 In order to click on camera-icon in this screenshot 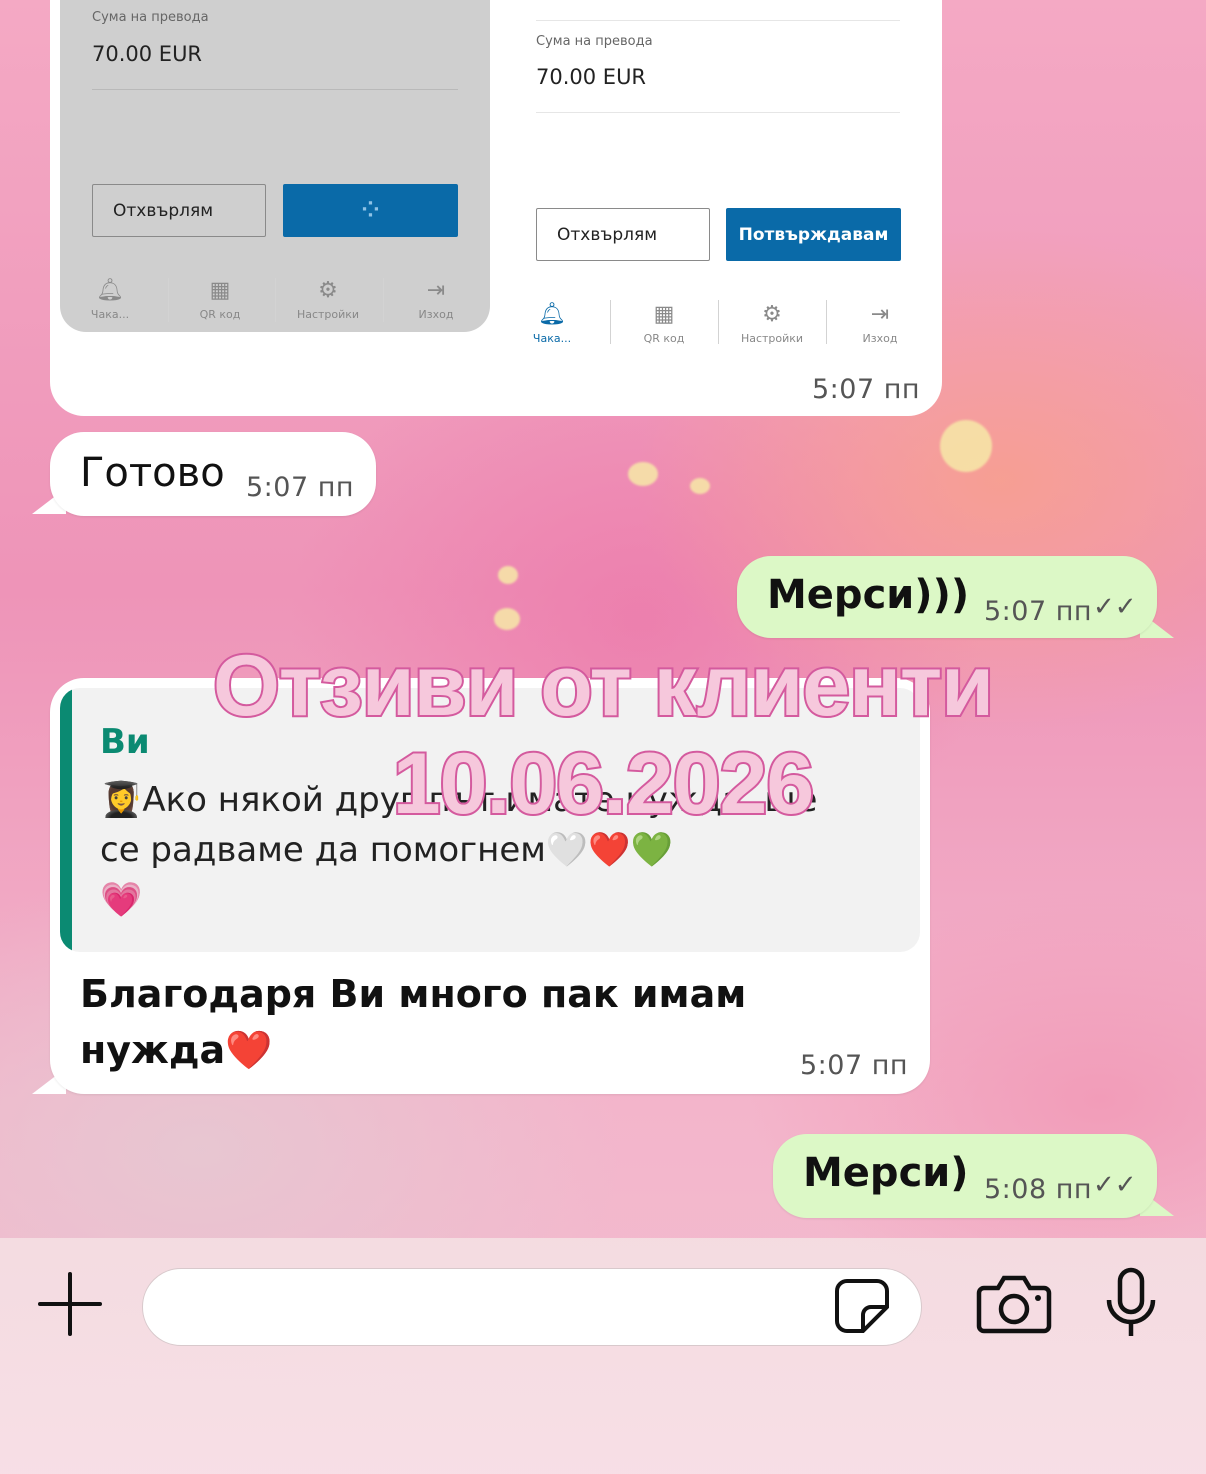, I will do `click(1014, 1304)`.